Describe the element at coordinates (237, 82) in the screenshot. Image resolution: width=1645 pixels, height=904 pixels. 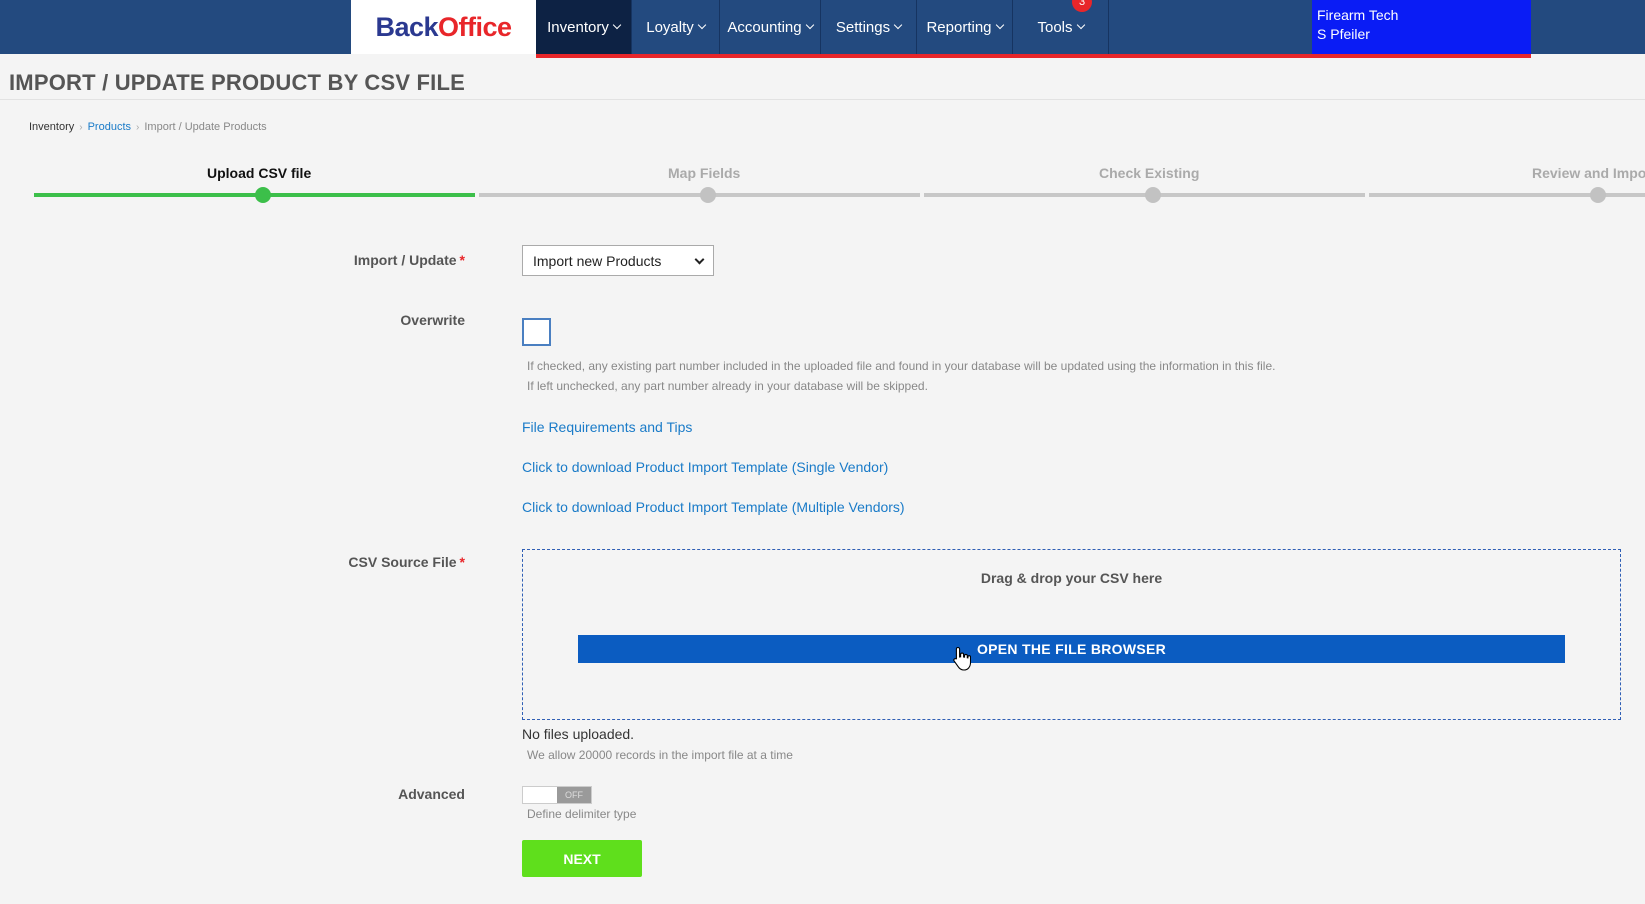
I see `page-title: IMPORT / UPDATE PRODUCT BY CSV FILE` at that location.